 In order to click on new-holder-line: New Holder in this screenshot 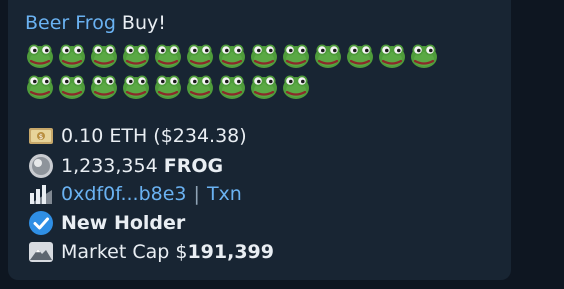, I will do `click(106, 223)`.